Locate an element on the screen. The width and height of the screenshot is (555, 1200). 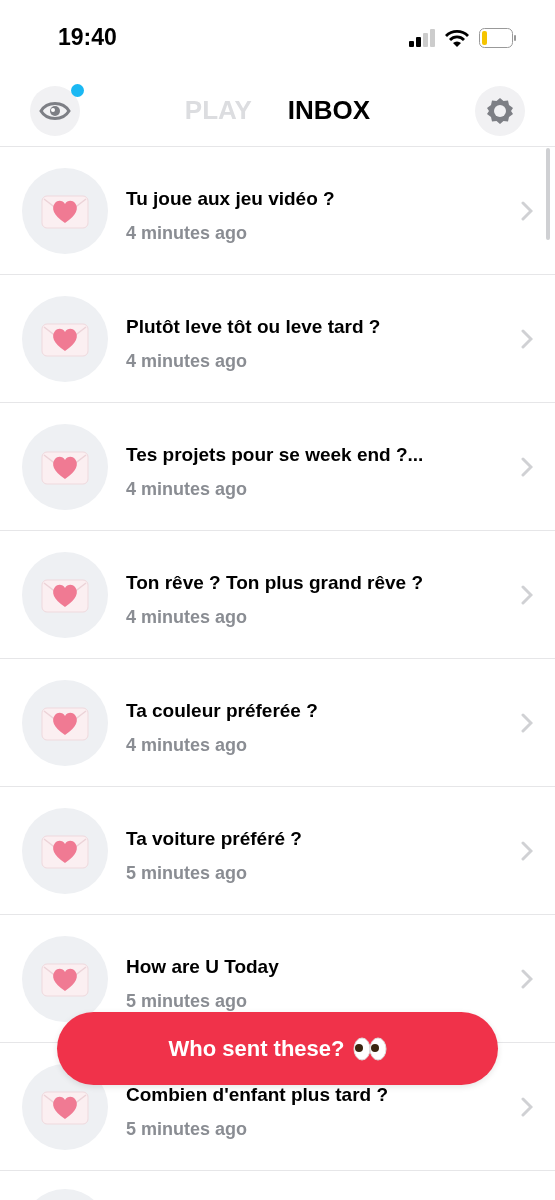
message-row: Ta voiture préféré ? 5 minutes ago is located at coordinates (277, 851).